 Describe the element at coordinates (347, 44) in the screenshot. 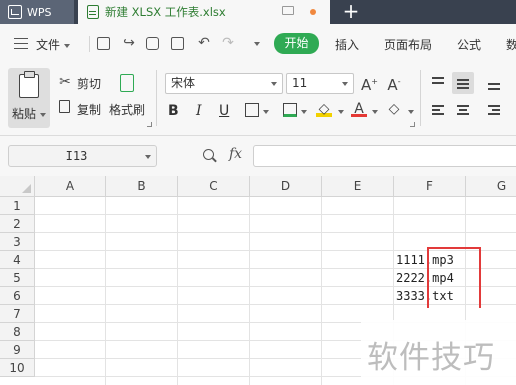

I see `menu-tab-insert: 插入` at that location.